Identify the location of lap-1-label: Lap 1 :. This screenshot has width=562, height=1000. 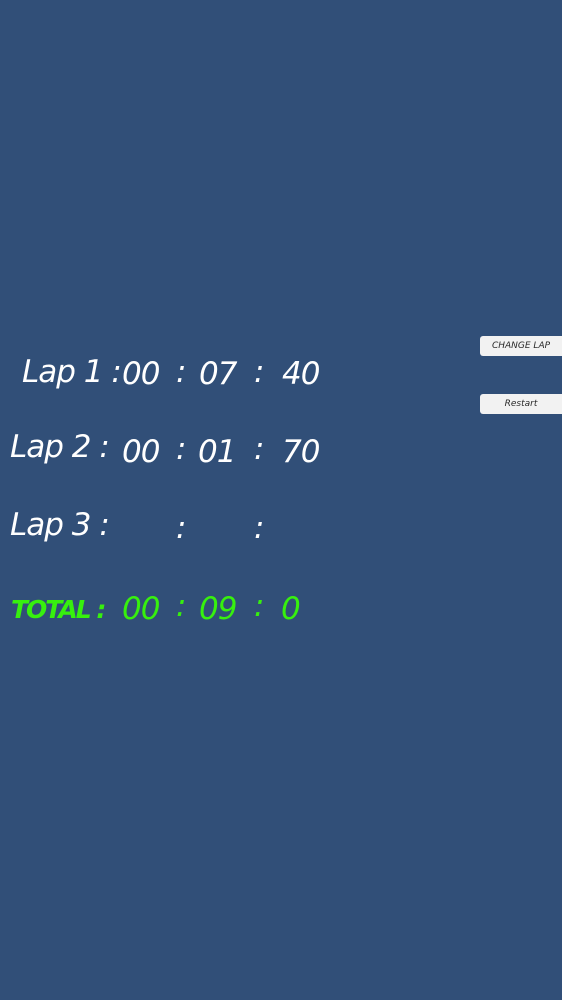
(72, 372).